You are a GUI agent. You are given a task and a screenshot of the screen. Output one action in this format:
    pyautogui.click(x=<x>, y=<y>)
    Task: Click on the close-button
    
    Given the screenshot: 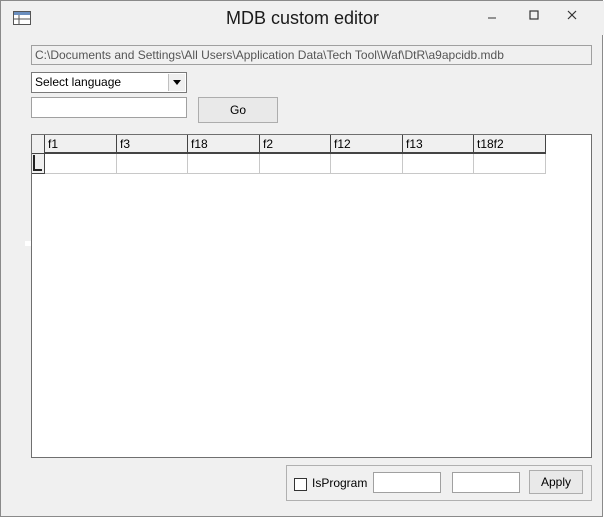 What is the action you would take?
    pyautogui.click(x=572, y=15)
    